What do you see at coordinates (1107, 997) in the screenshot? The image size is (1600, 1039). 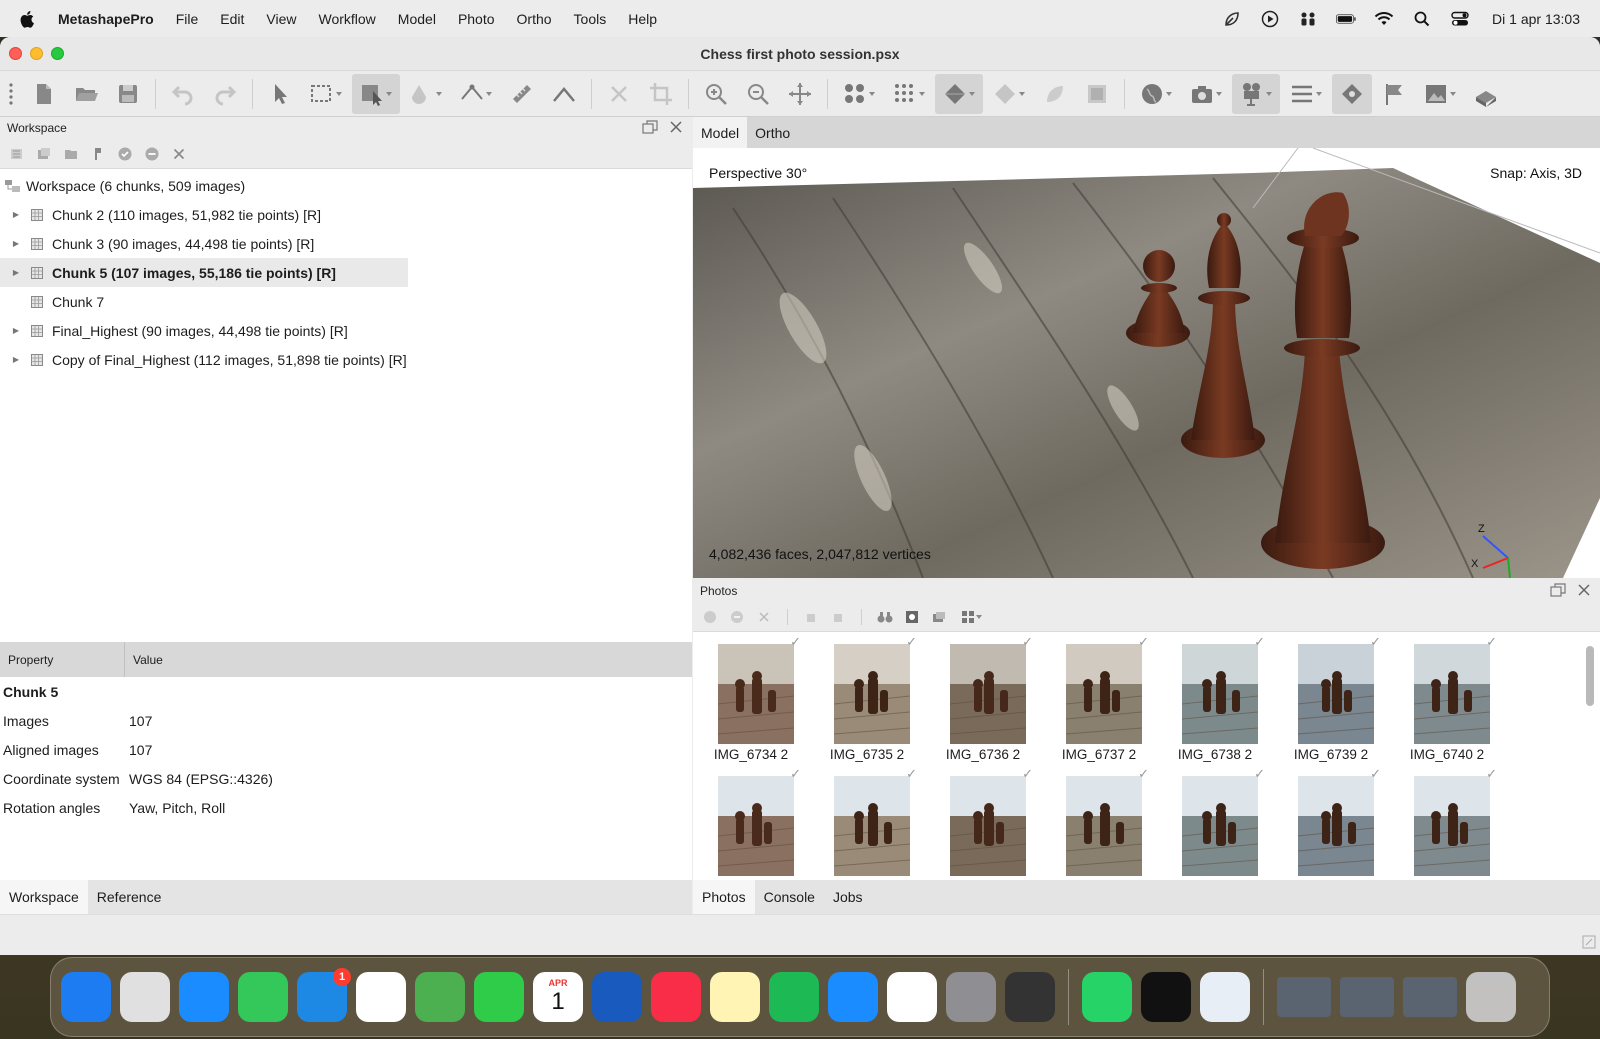 I see `dock-whatsapp-icon` at bounding box center [1107, 997].